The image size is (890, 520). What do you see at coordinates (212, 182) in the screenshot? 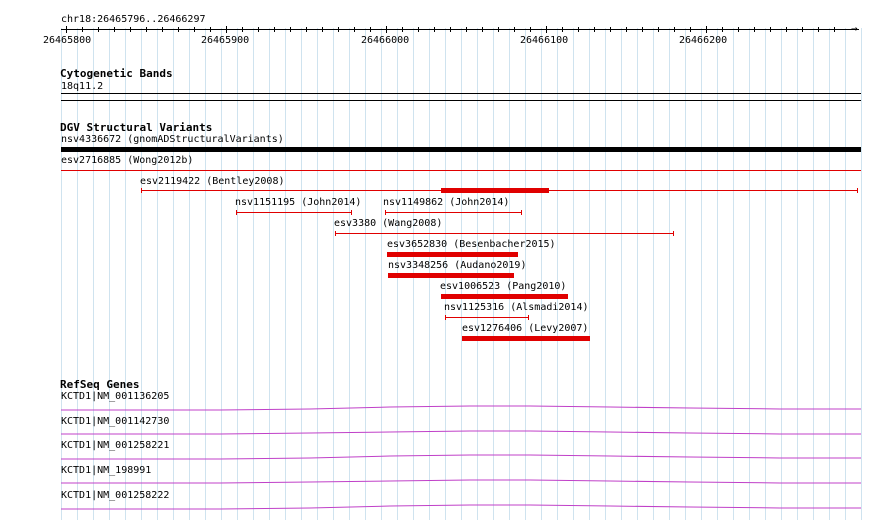
I see `variant-label: esv2119422 (Bentley2008)` at bounding box center [212, 182].